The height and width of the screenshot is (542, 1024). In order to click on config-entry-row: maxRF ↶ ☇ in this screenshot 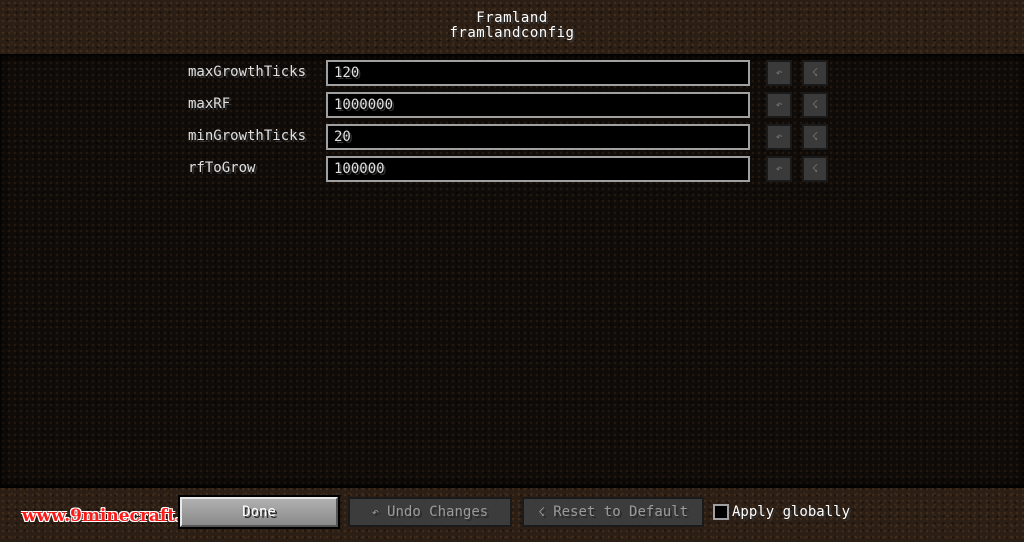, I will do `click(512, 107)`.